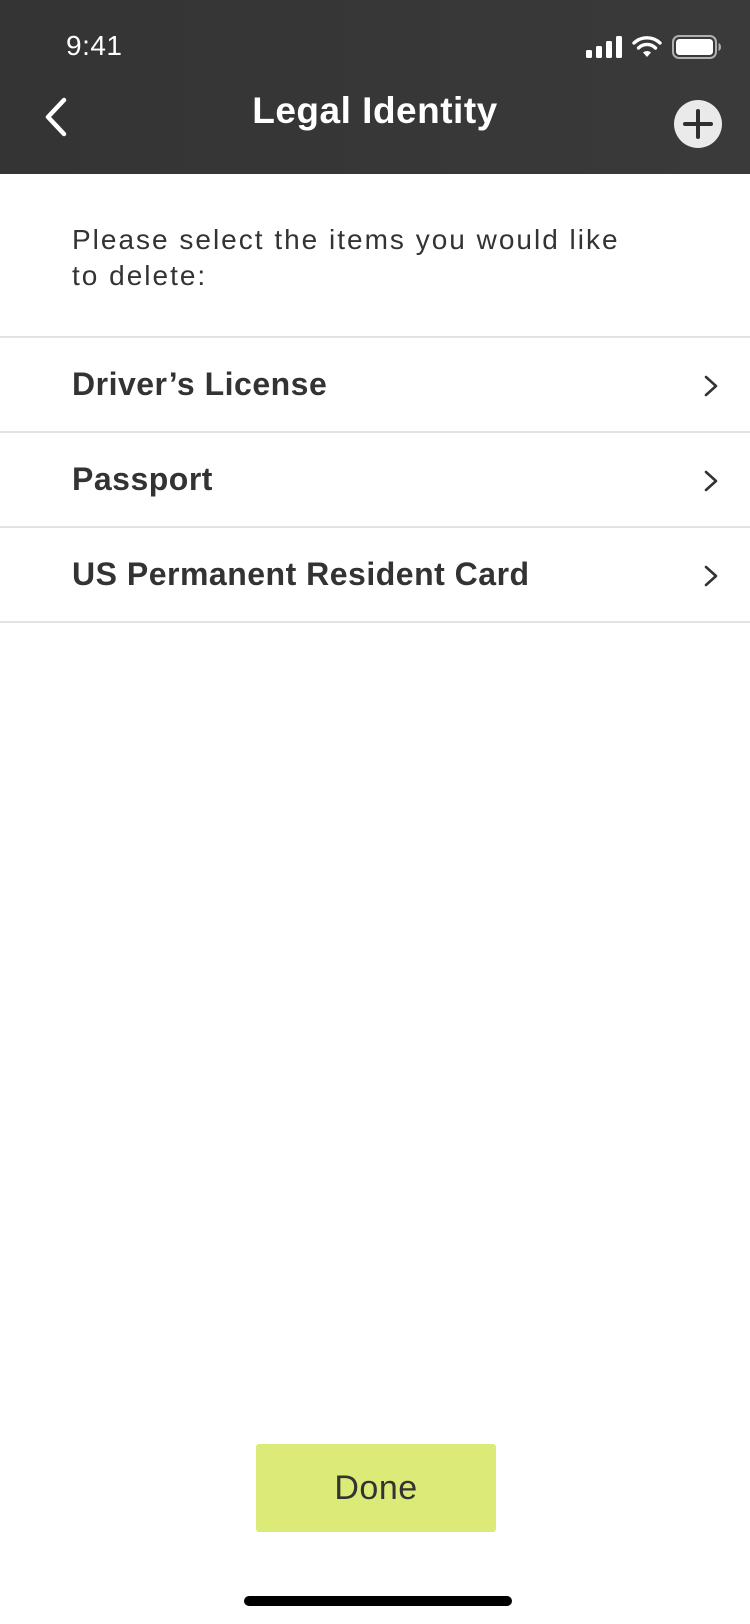 The height and width of the screenshot is (1624, 750). What do you see at coordinates (376, 1488) in the screenshot?
I see `done-button: Done` at bounding box center [376, 1488].